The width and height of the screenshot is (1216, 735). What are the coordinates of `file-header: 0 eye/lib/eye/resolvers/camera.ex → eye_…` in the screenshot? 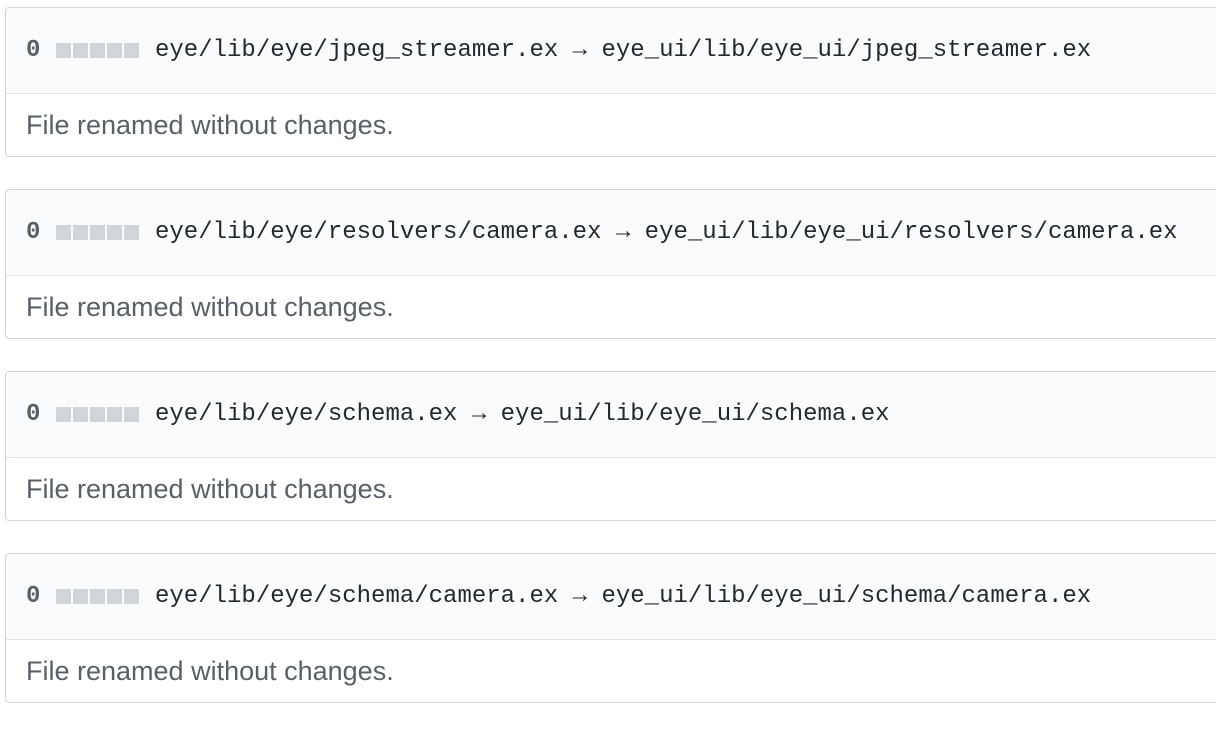 It's located at (611, 233).